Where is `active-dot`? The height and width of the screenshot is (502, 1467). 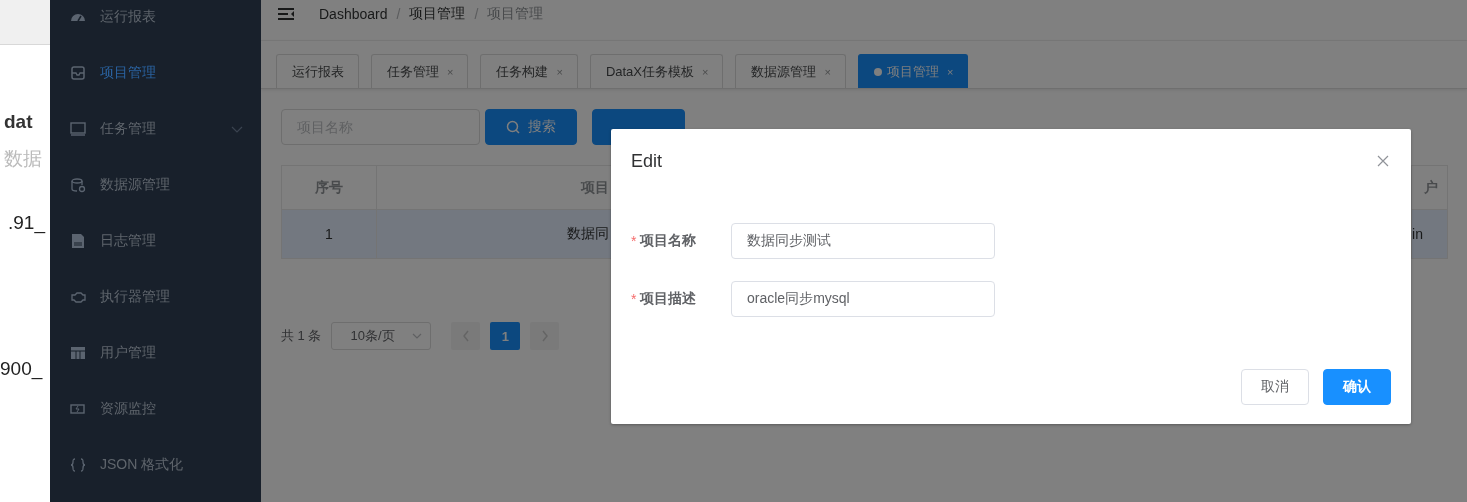
active-dot is located at coordinates (877, 71).